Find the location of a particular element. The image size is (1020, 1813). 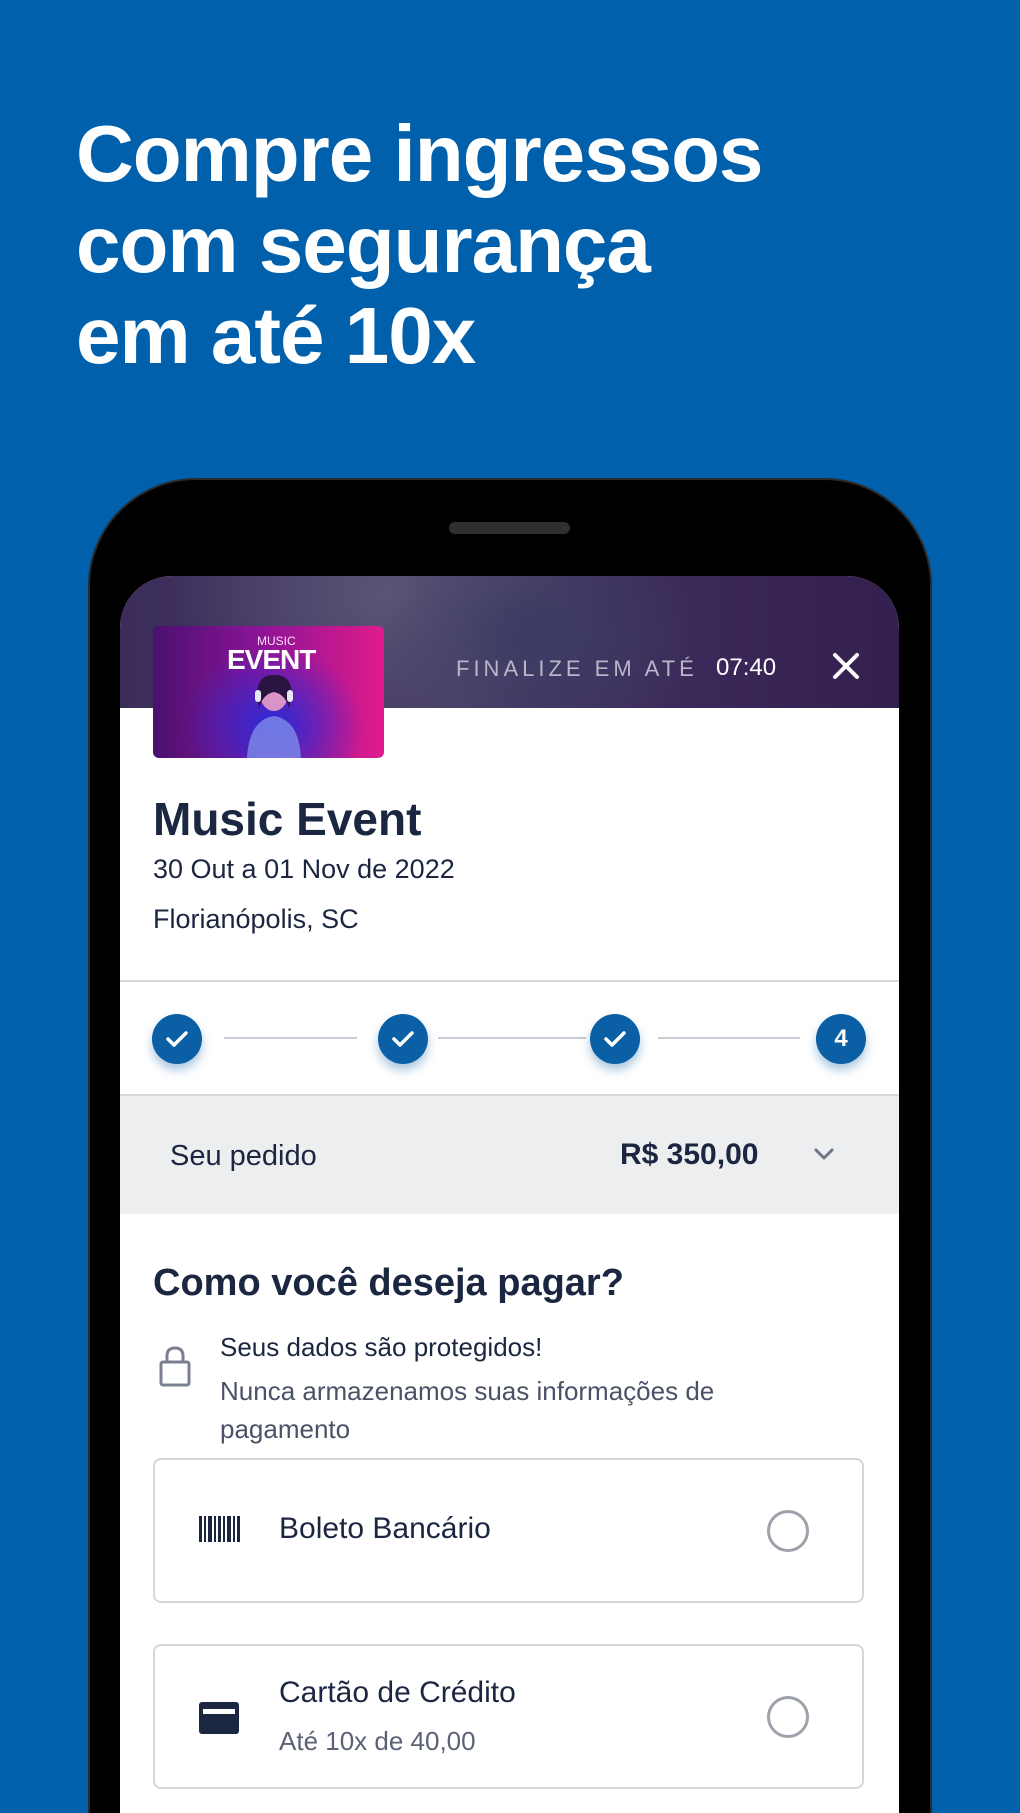

event-date: 30 Out a 01 Nov de 2022 is located at coordinates (304, 869).